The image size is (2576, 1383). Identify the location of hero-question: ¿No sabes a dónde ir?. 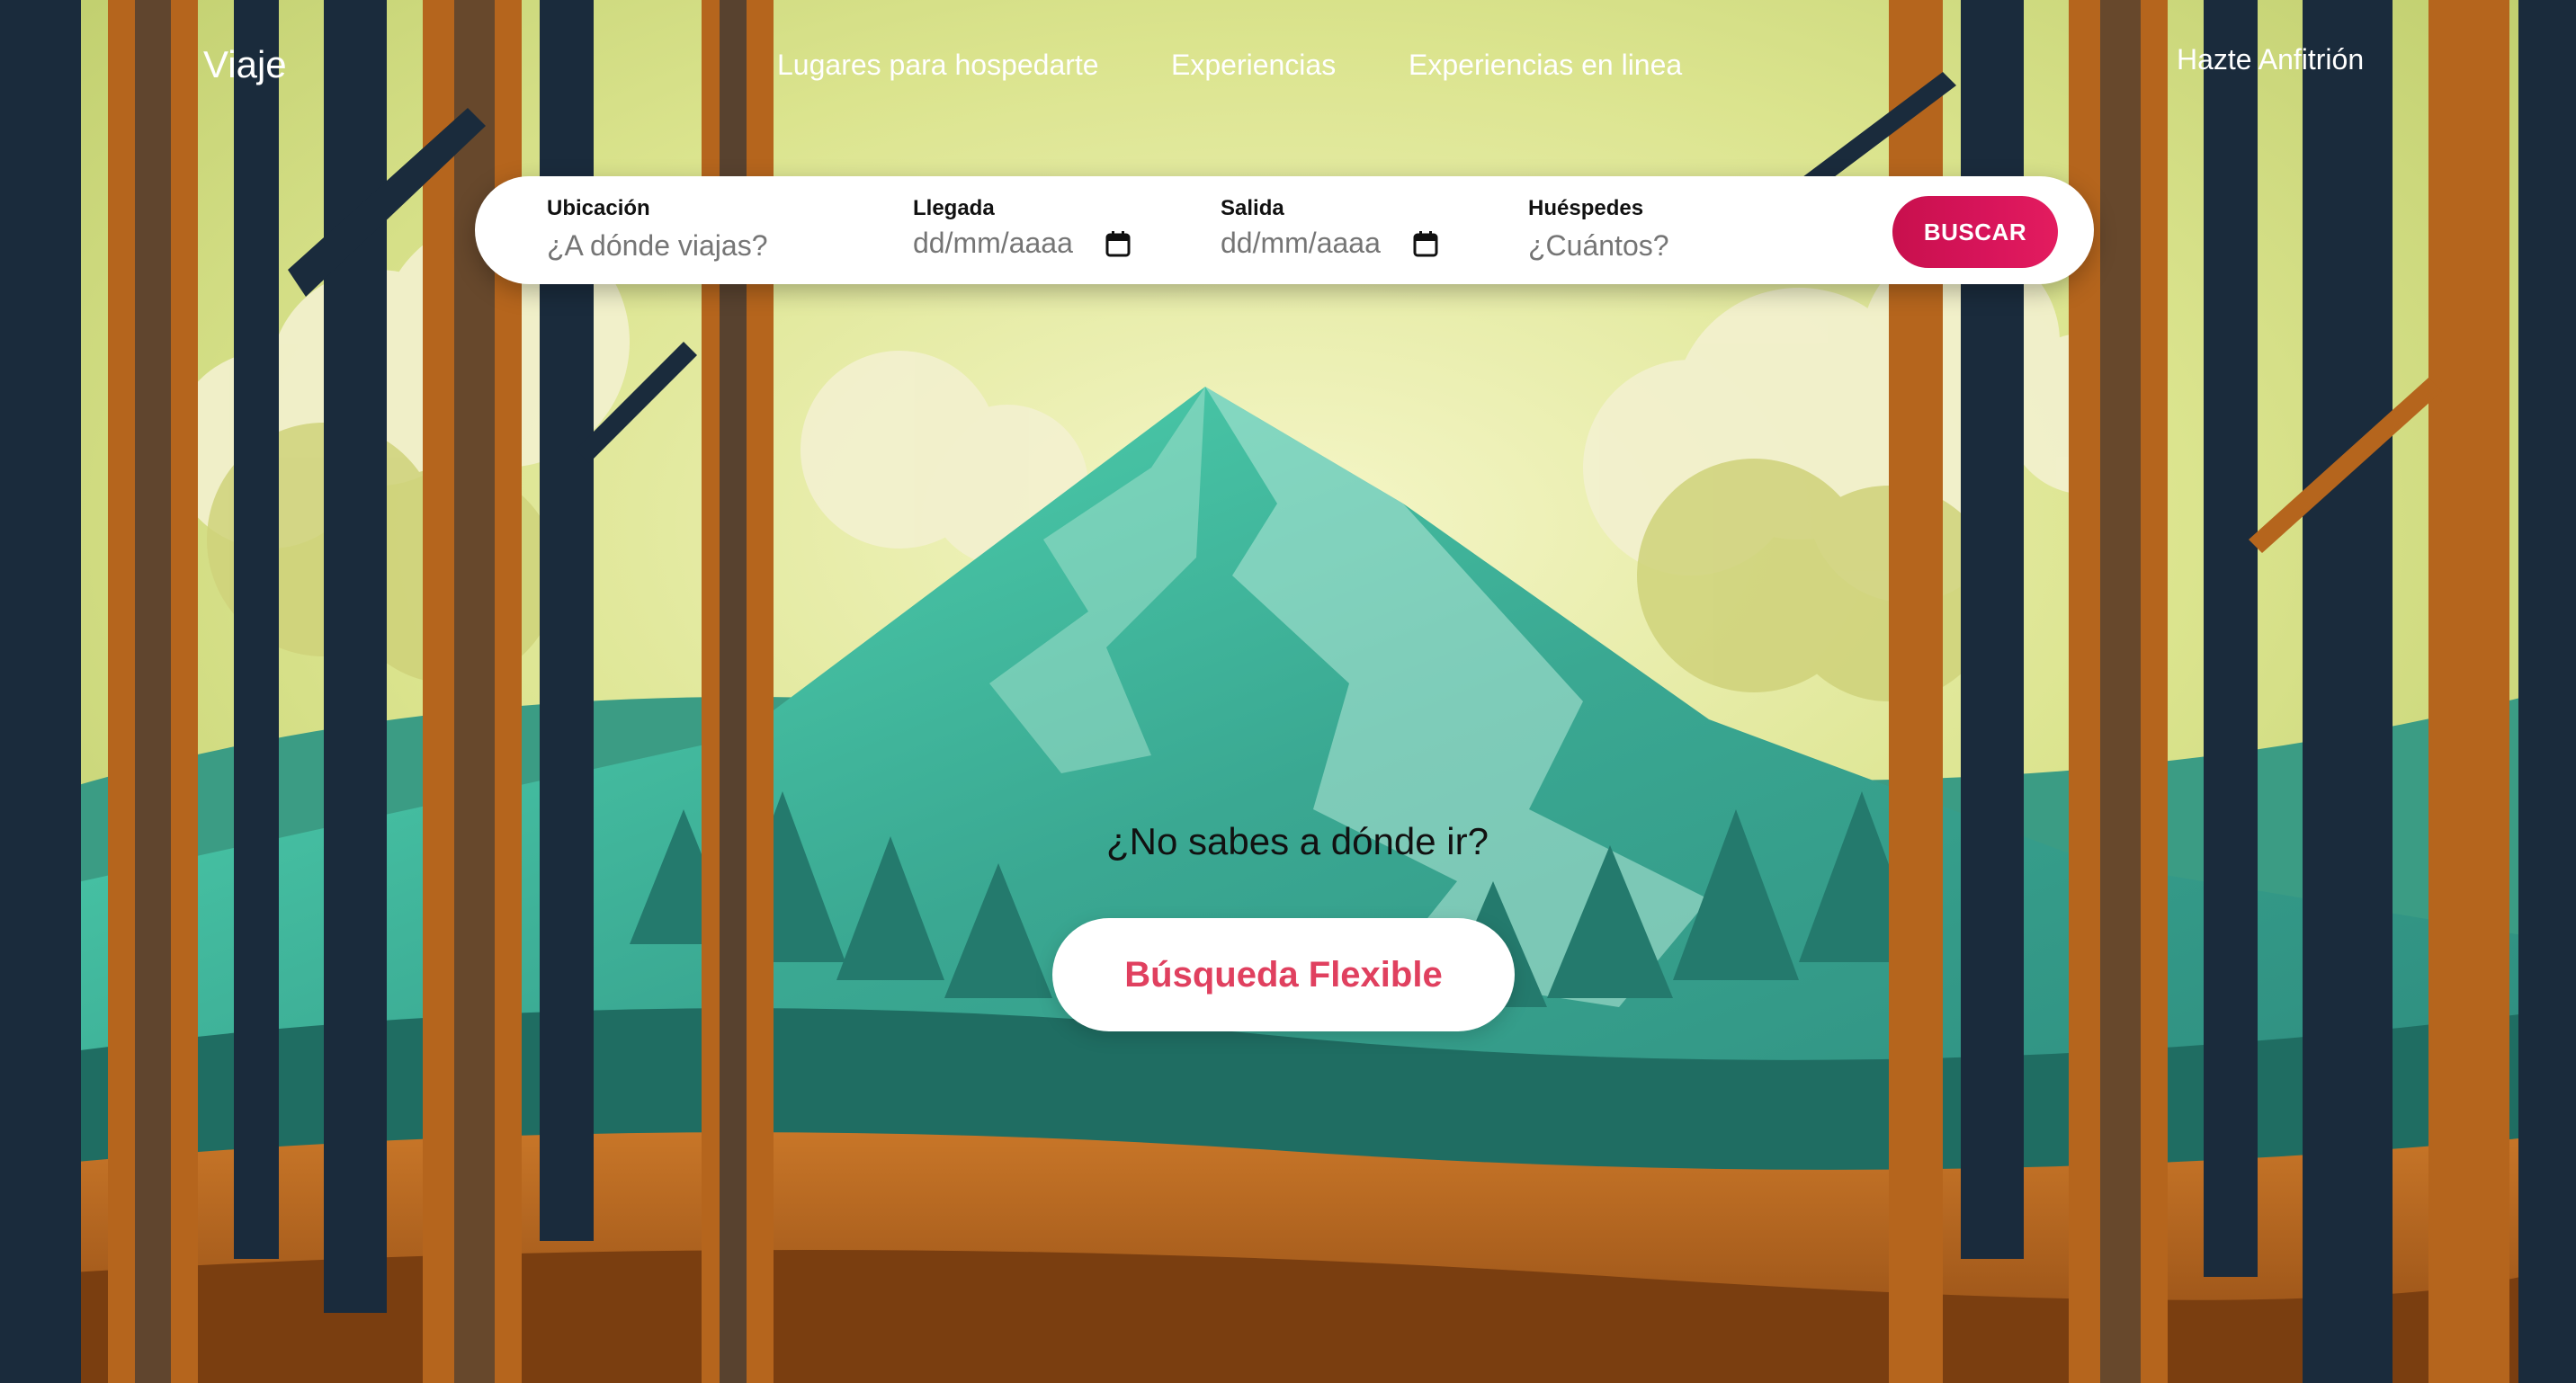
(1297, 841).